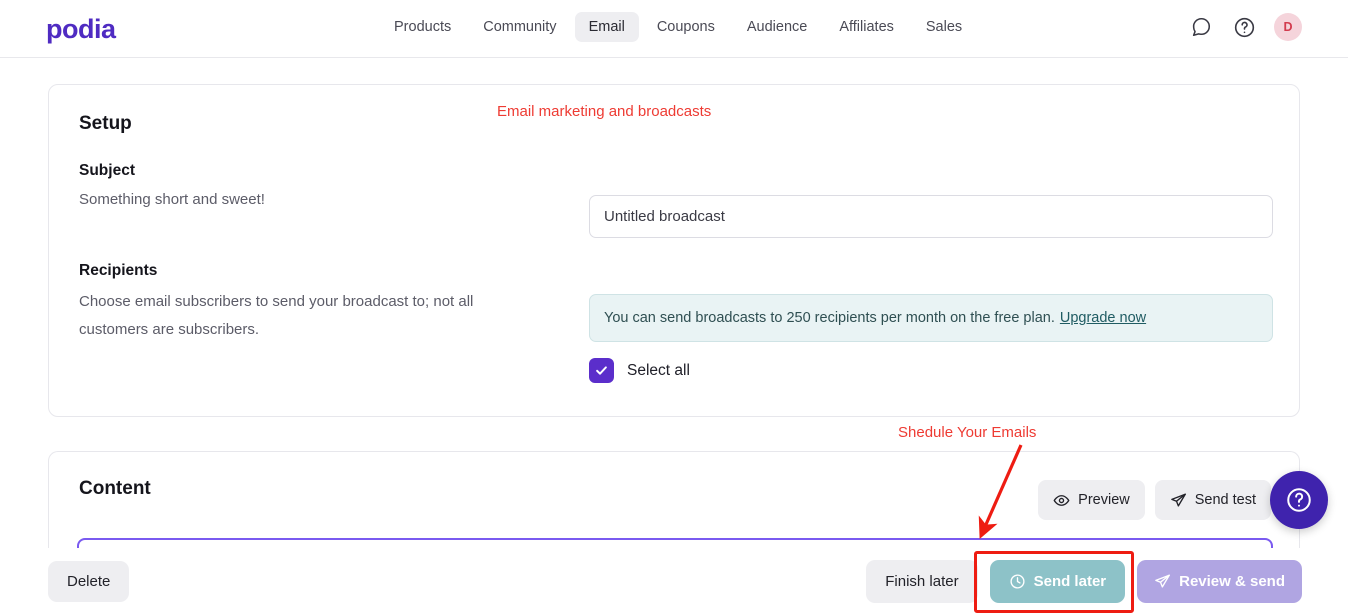 This screenshot has height=614, width=1348. I want to click on finish-later-button: Finish later, so click(922, 581).